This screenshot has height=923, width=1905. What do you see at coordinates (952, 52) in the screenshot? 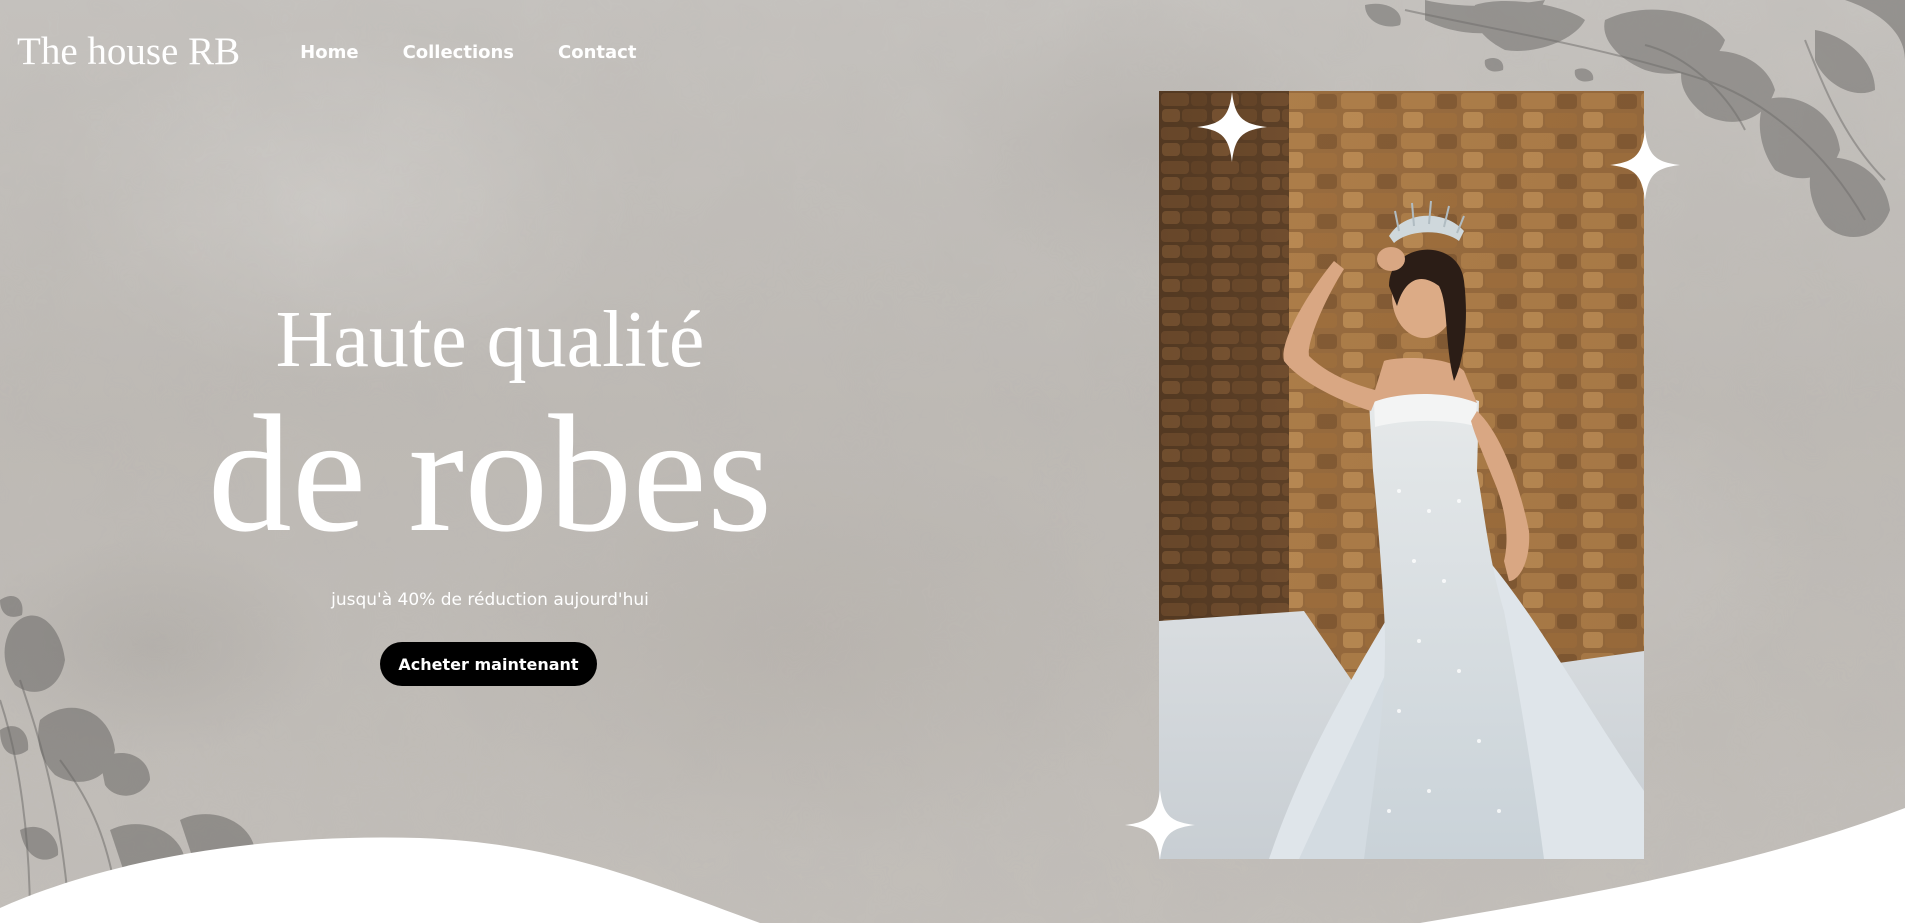
I see `top-navigation: The house RB Home Collections Contact` at bounding box center [952, 52].